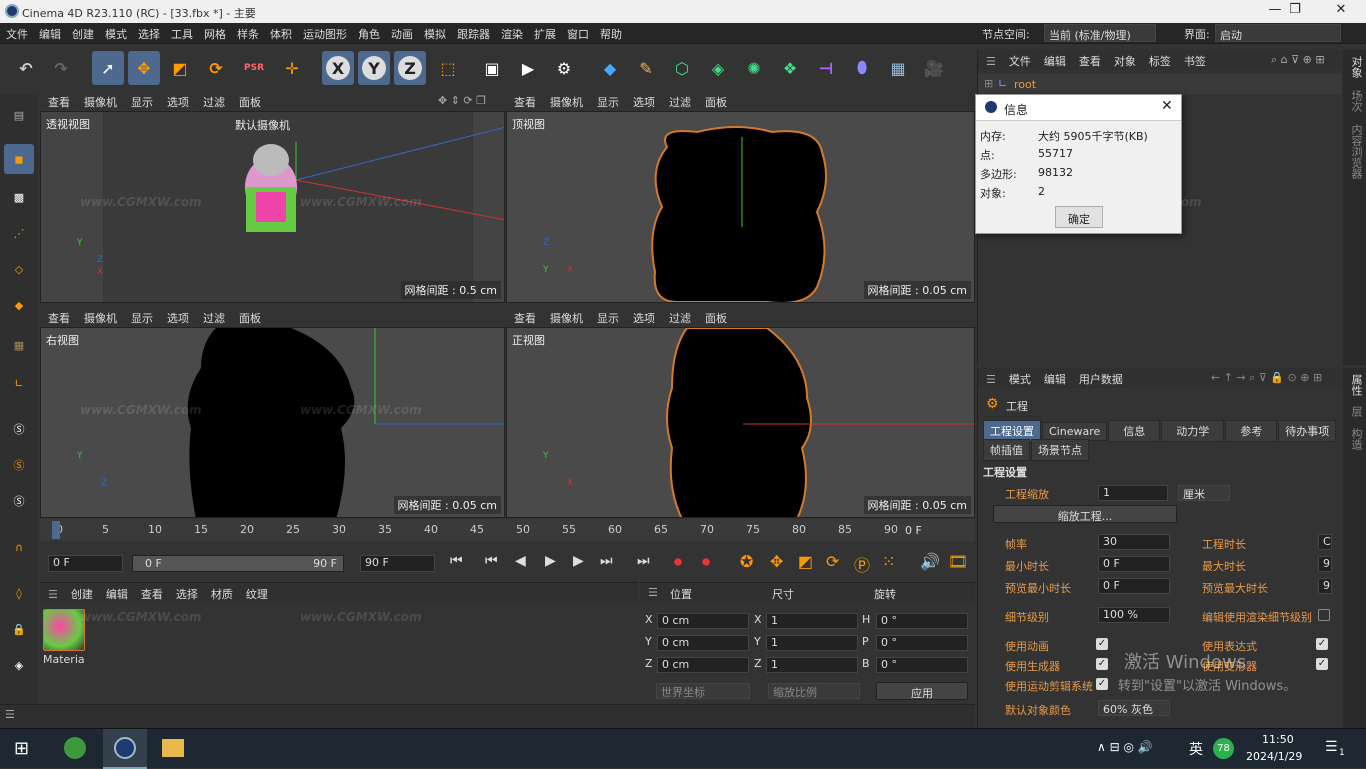 Image resolution: width=1366 pixels, height=769 pixels. Describe the element at coordinates (1079, 217) in the screenshot. I see `ok-button: 确定` at that location.